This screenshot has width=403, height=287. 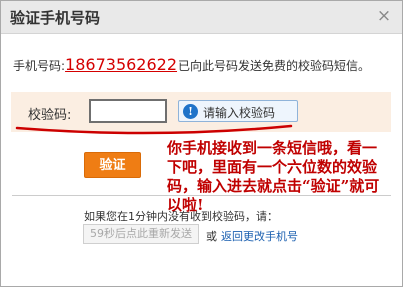 What do you see at coordinates (211, 236) in the screenshot?
I see `or-text: 或` at bounding box center [211, 236].